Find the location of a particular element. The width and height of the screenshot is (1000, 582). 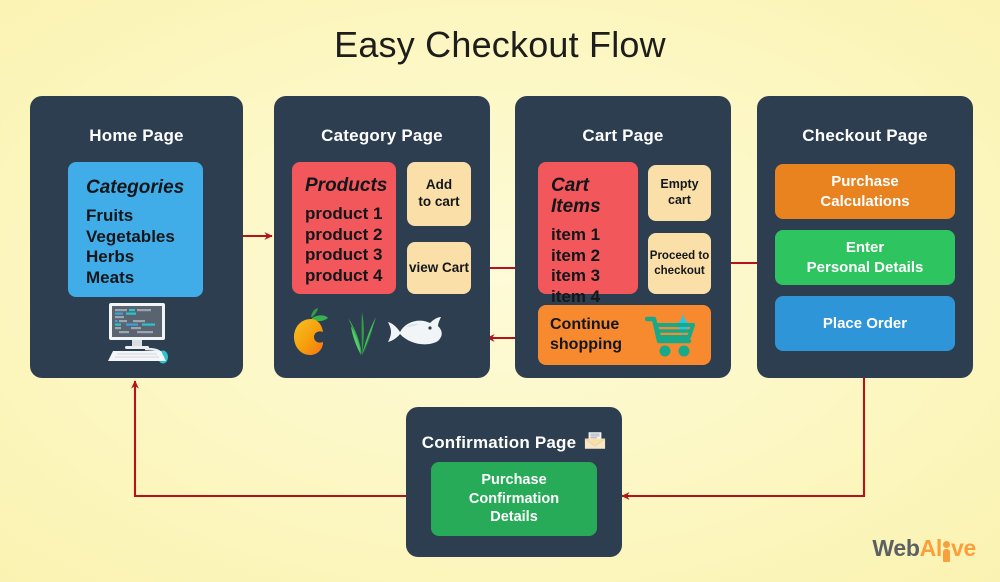

add-to-cart-label-line1: Add is located at coordinates (439, 185).